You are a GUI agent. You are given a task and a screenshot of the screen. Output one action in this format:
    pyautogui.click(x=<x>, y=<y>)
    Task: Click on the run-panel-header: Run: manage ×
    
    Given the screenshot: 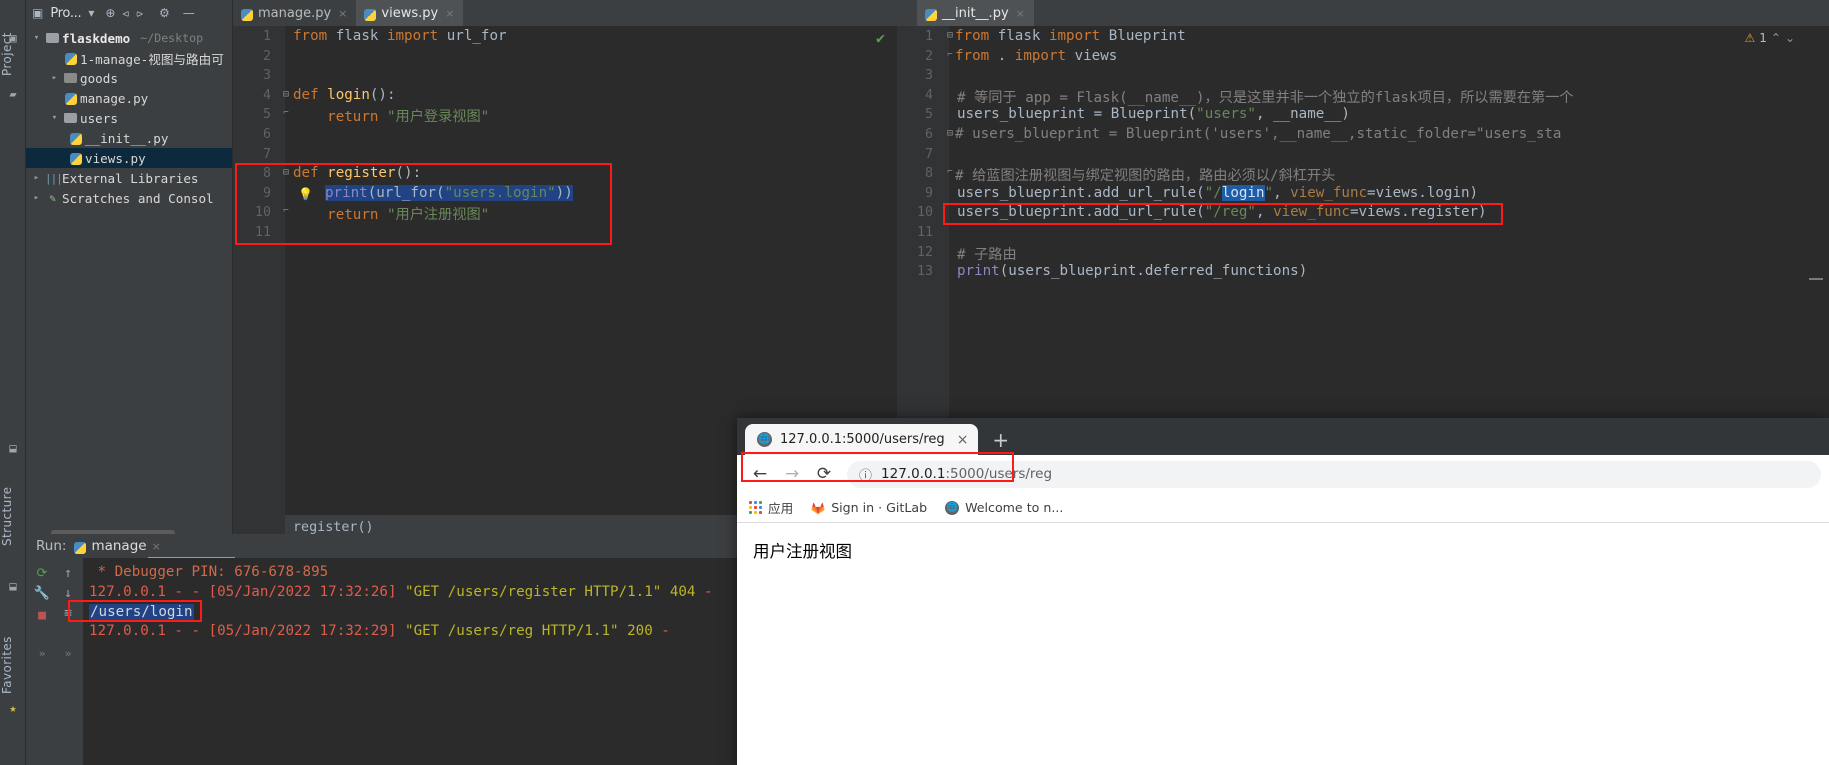 What is the action you would take?
    pyautogui.click(x=381, y=546)
    